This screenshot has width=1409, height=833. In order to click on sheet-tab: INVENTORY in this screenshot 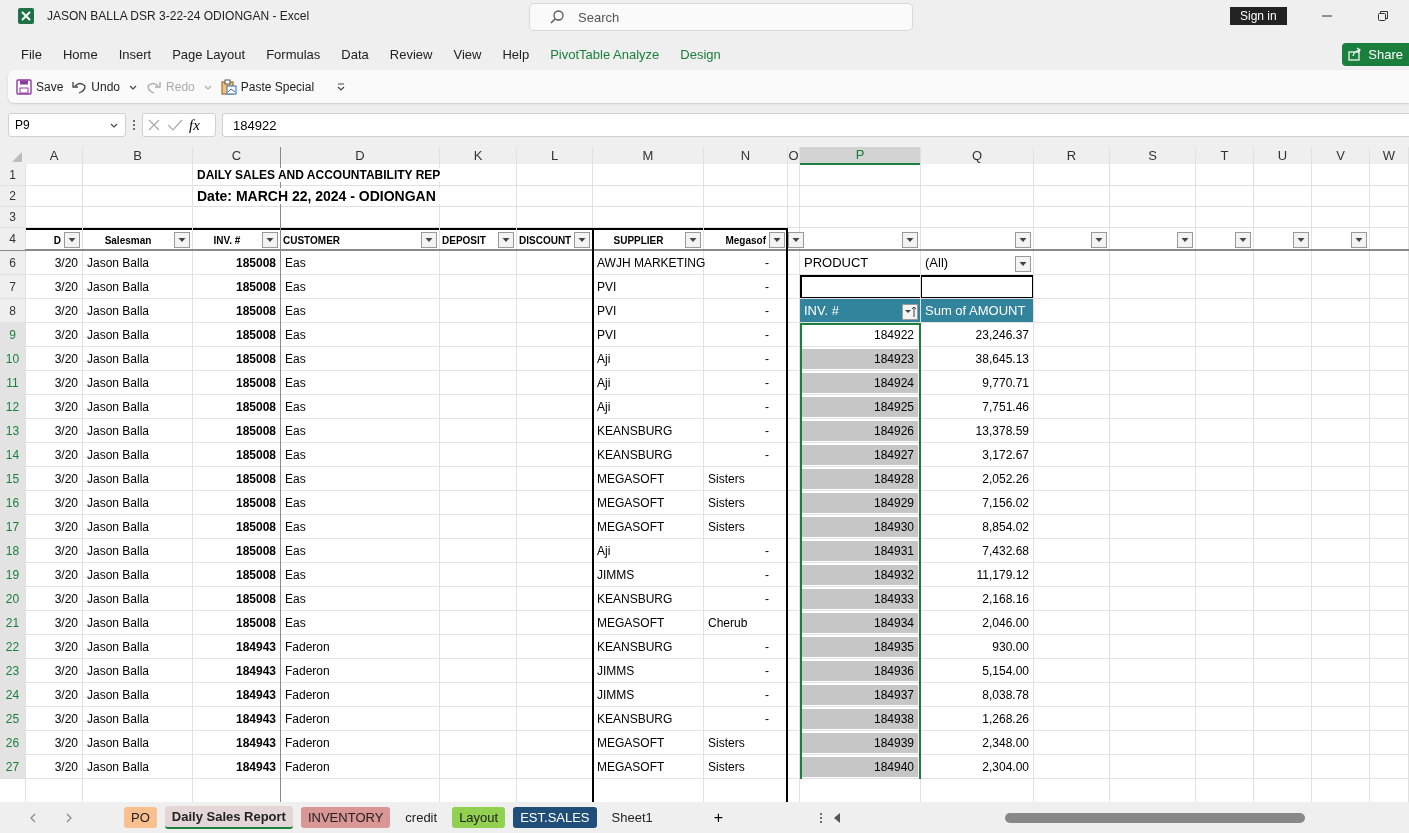, I will do `click(345, 817)`.